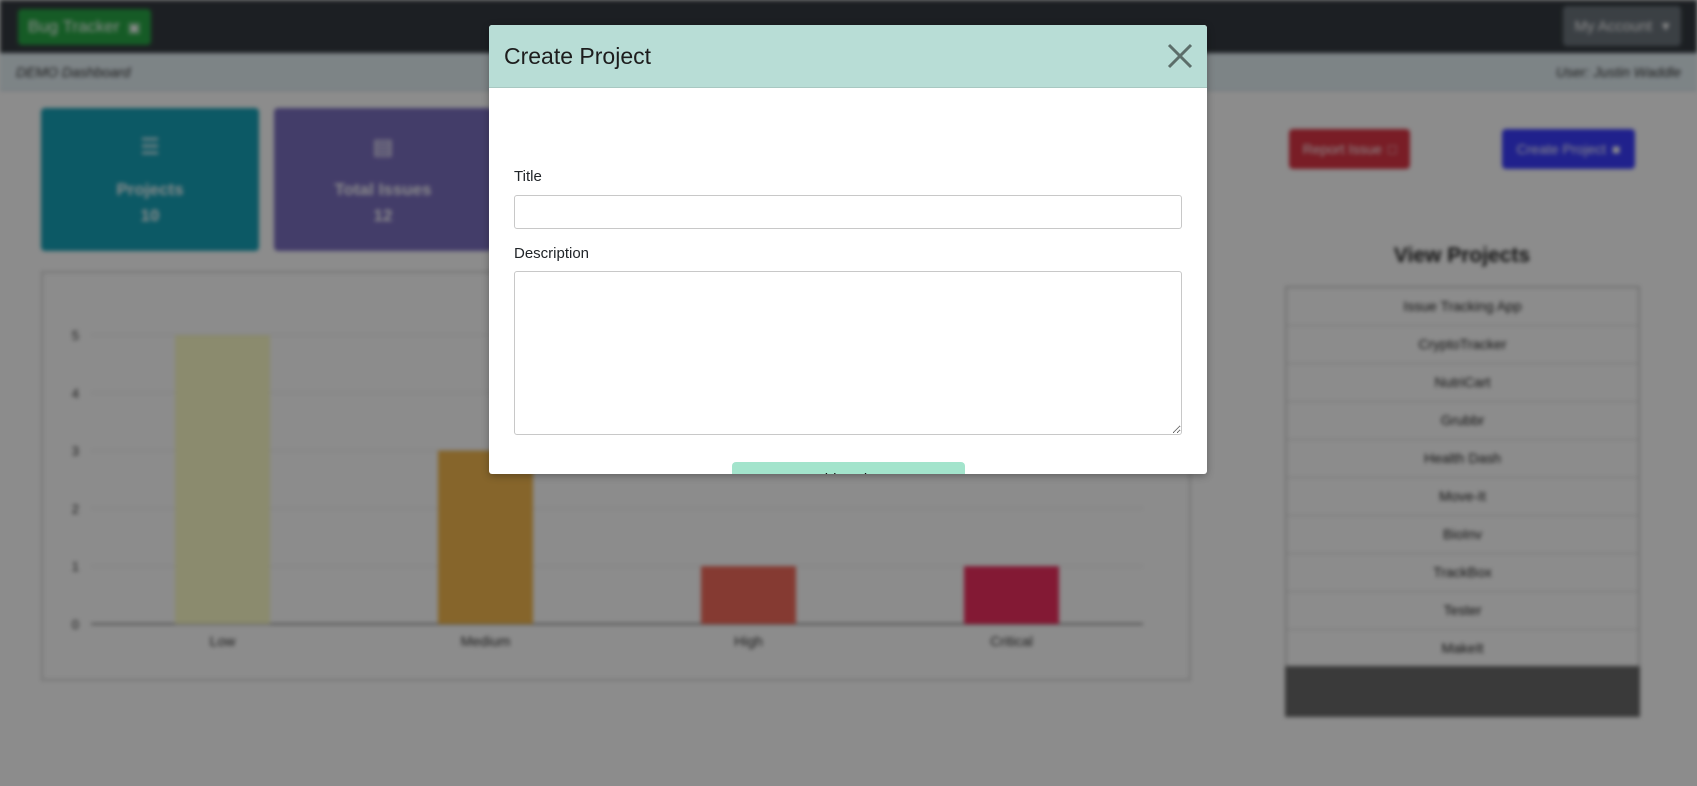 This screenshot has width=1697, height=786. I want to click on close-icon, so click(1180, 56).